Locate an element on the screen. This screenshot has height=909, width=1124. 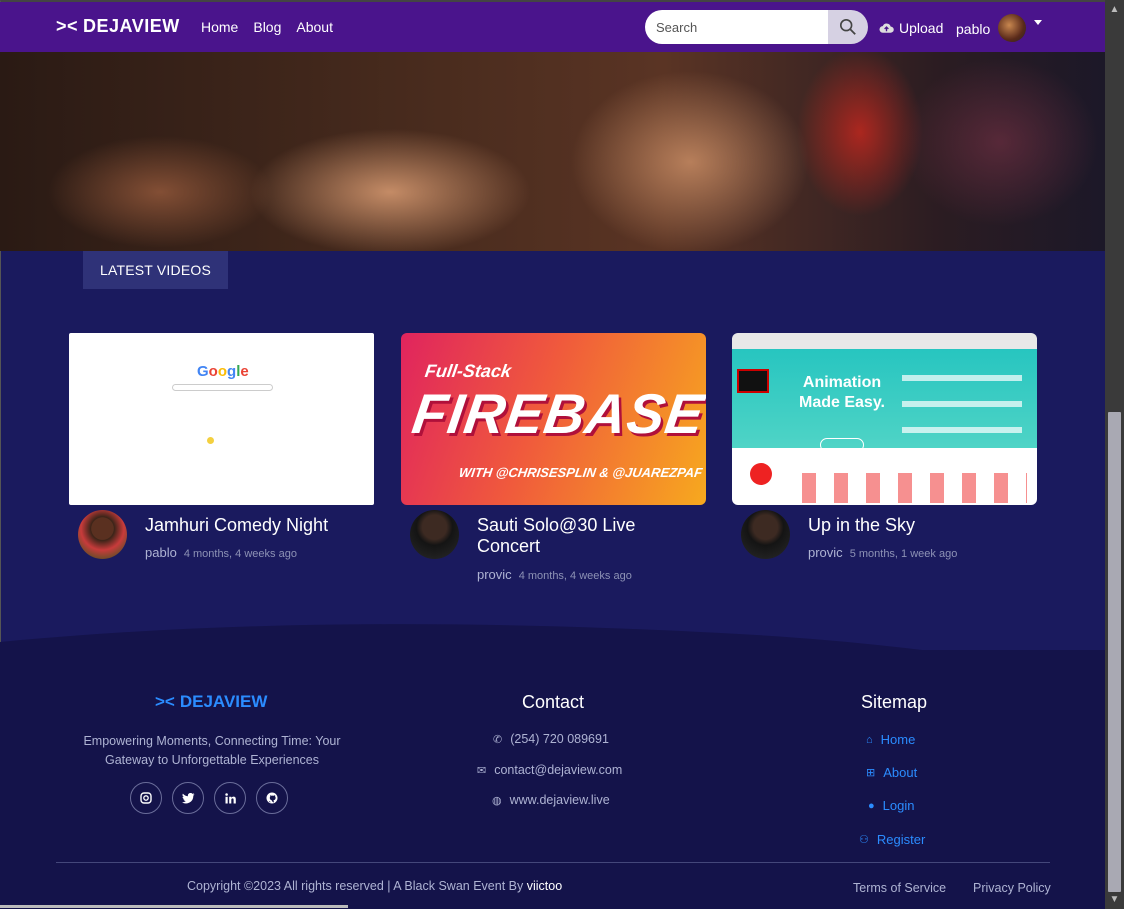
user-icon: ● is located at coordinates (871, 805).